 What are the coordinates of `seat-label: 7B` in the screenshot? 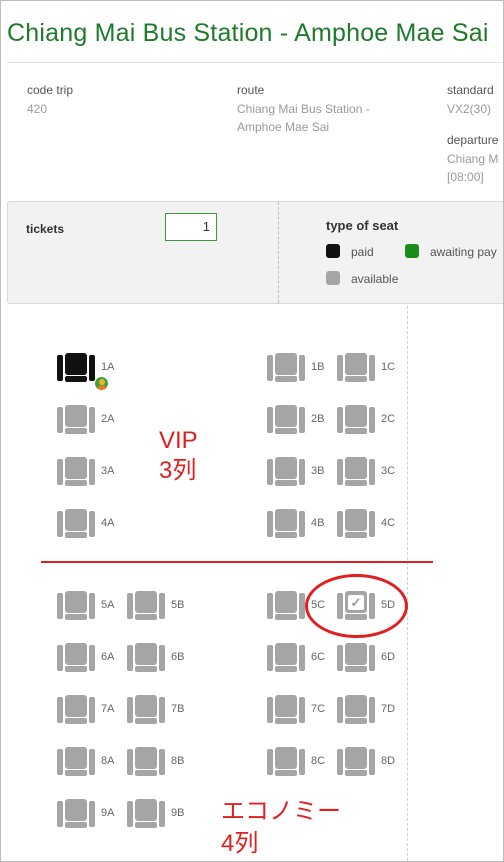 It's located at (178, 709).